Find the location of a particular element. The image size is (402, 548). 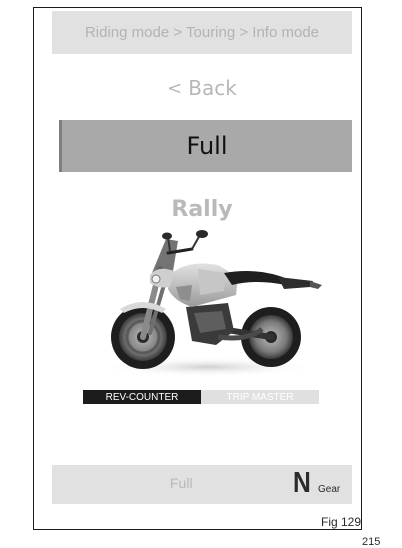

menu-item-back: < Back is located at coordinates (202, 88).